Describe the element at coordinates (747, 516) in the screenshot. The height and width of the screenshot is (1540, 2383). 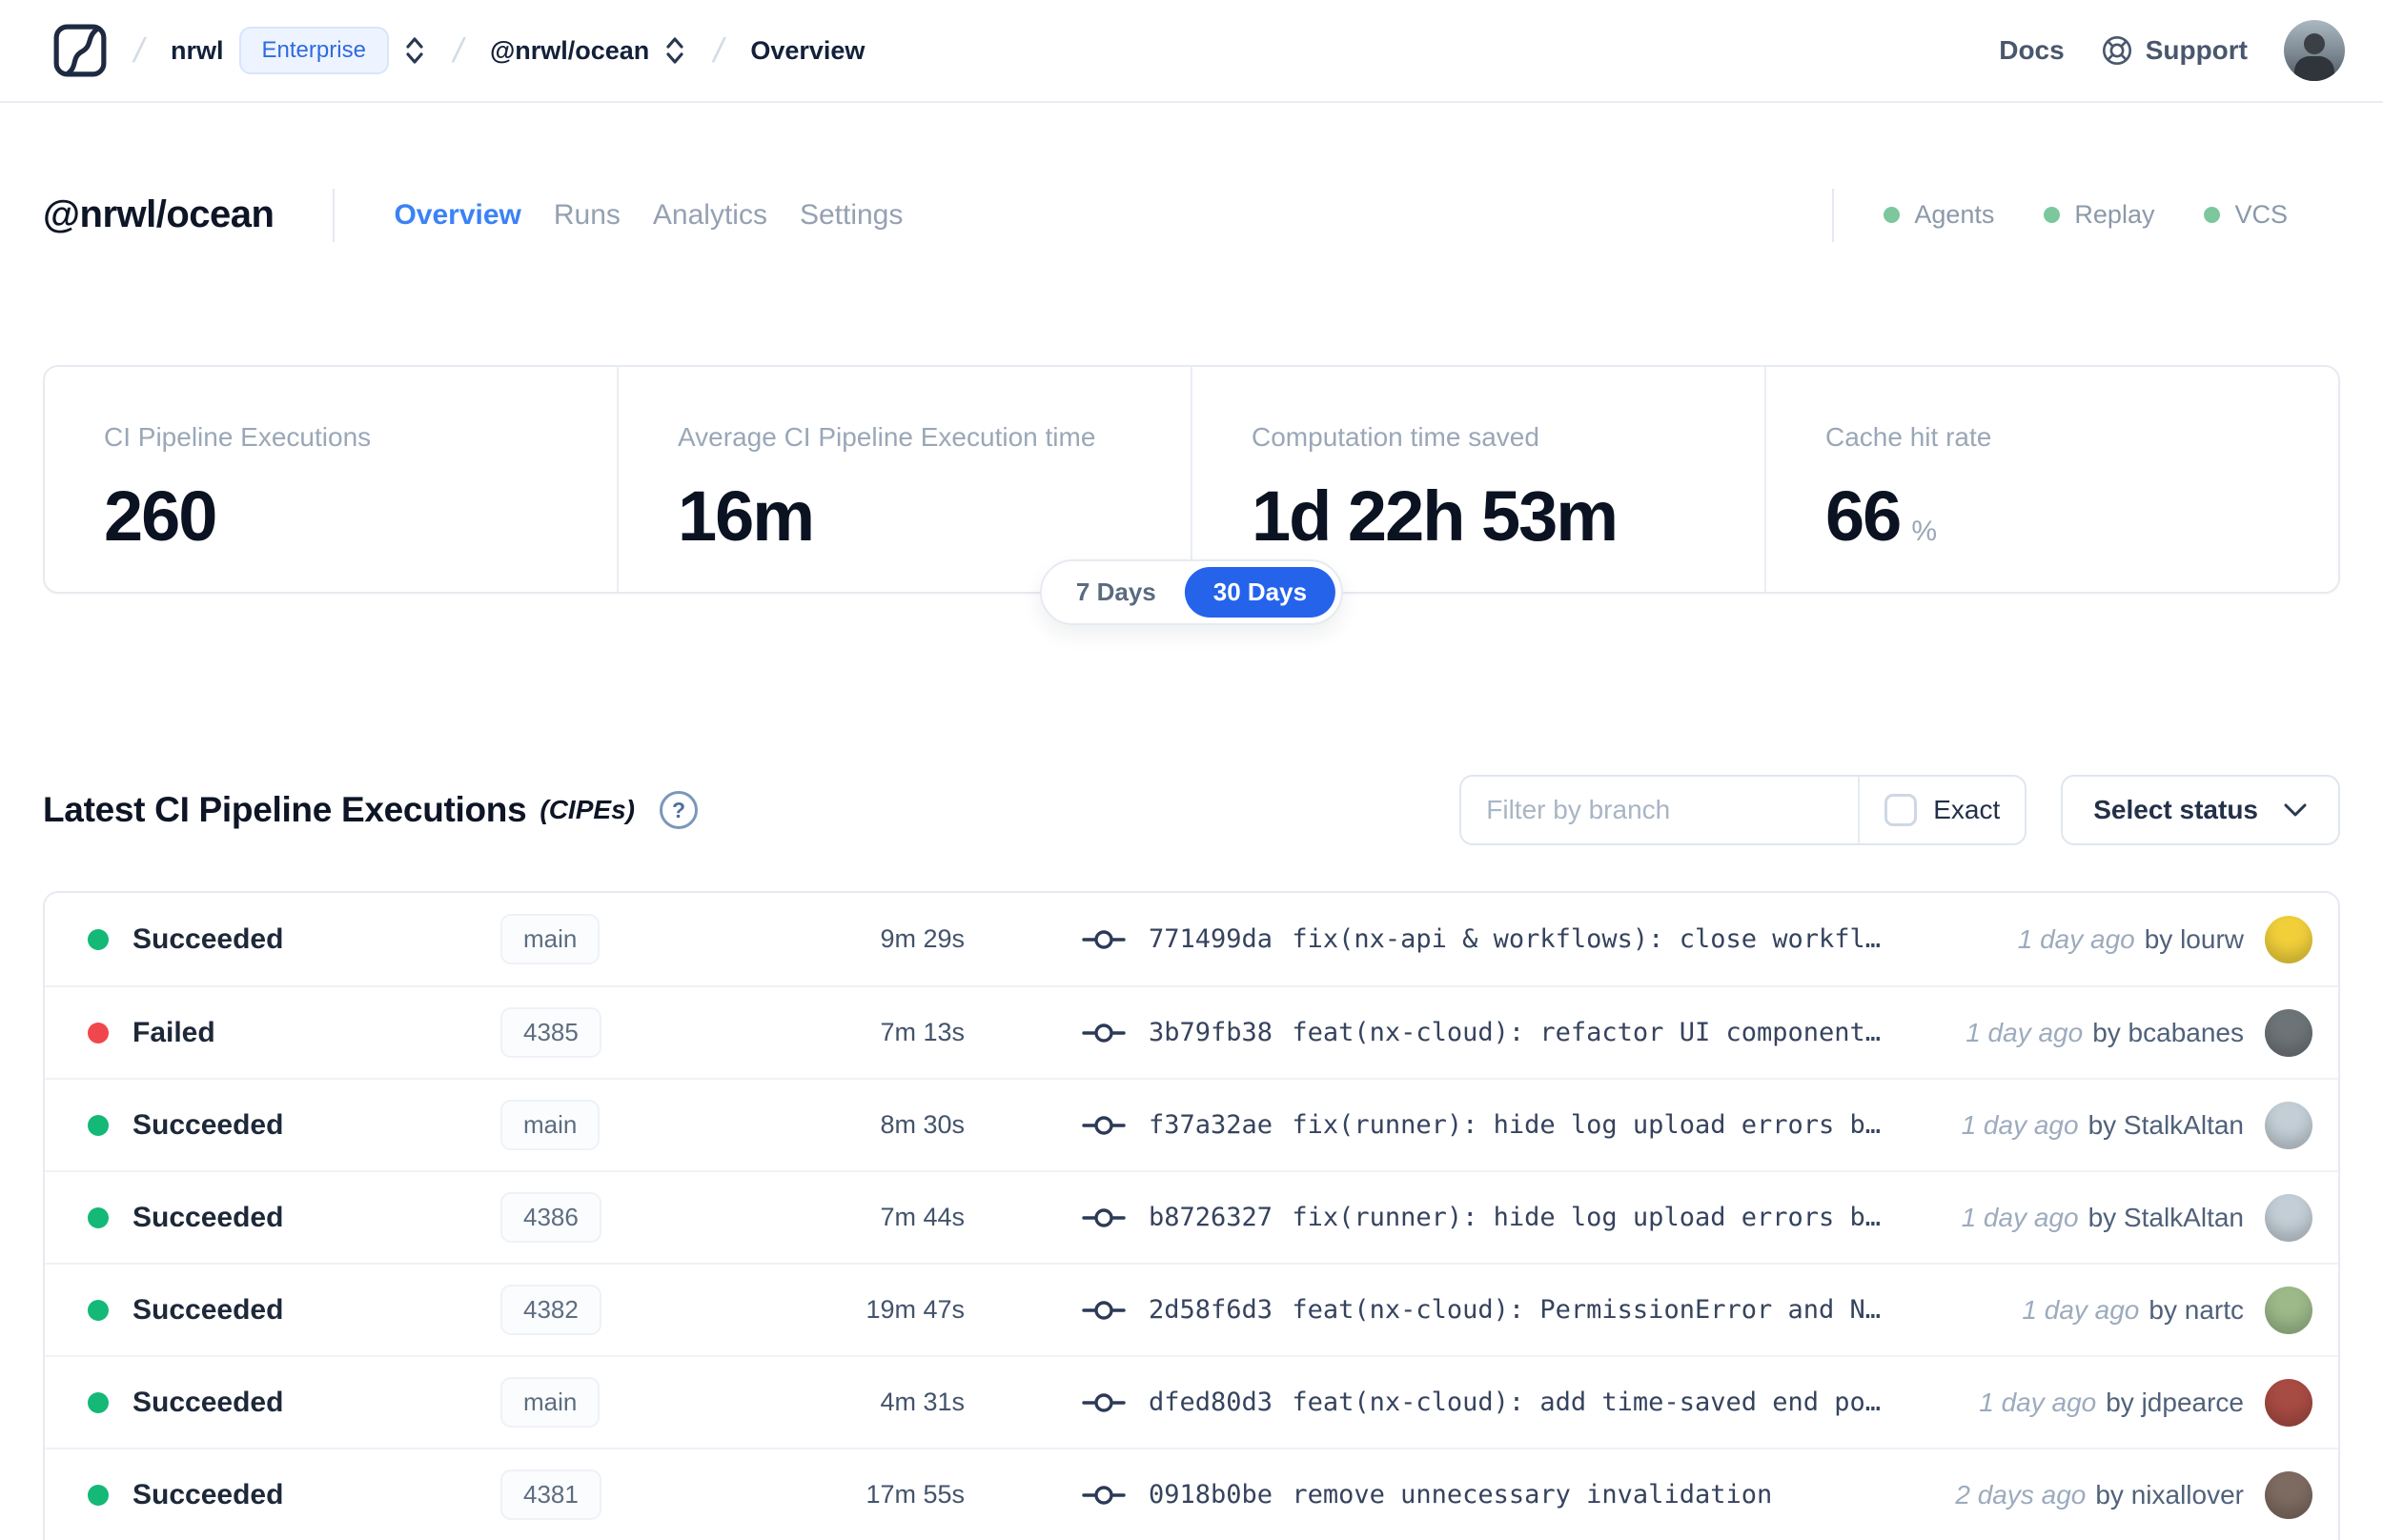
I see `stat-value: 16m` at that location.